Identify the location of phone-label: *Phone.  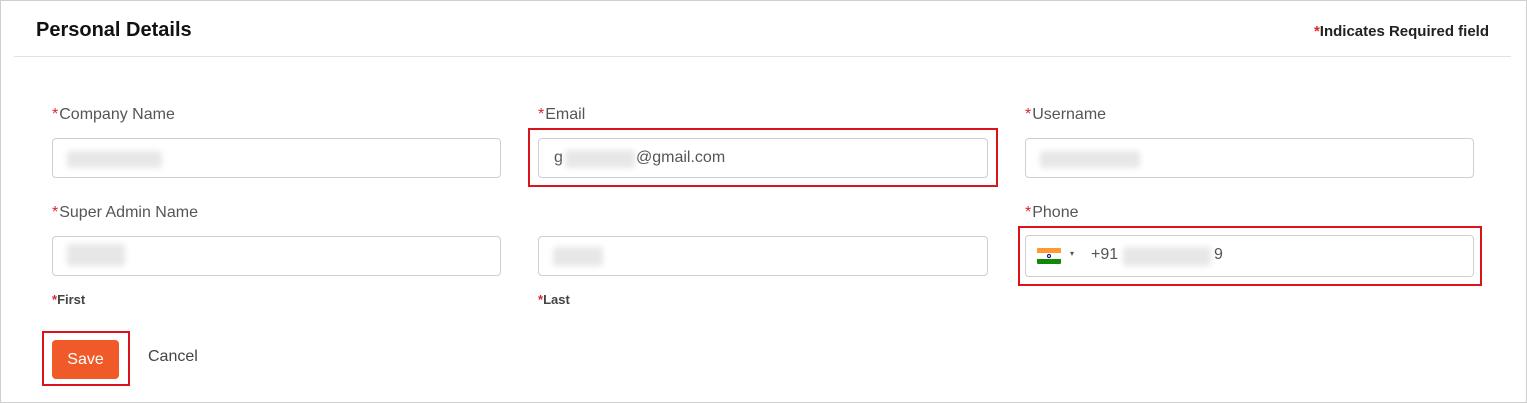
(1052, 213).